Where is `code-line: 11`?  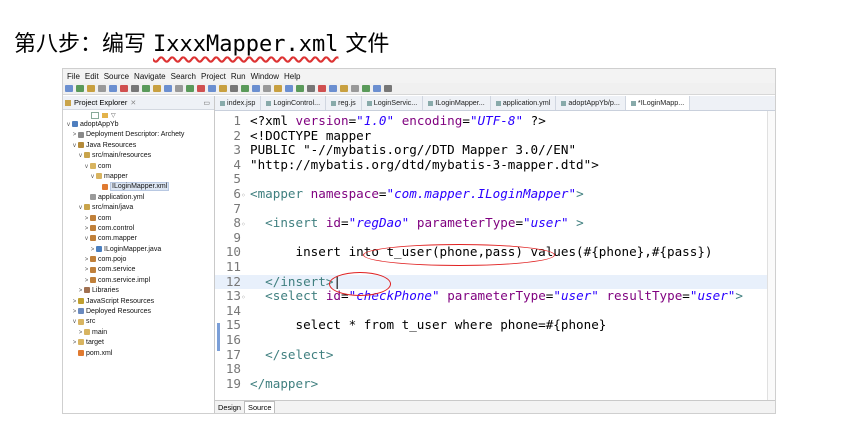
code-line: 11 is located at coordinates (232, 267).